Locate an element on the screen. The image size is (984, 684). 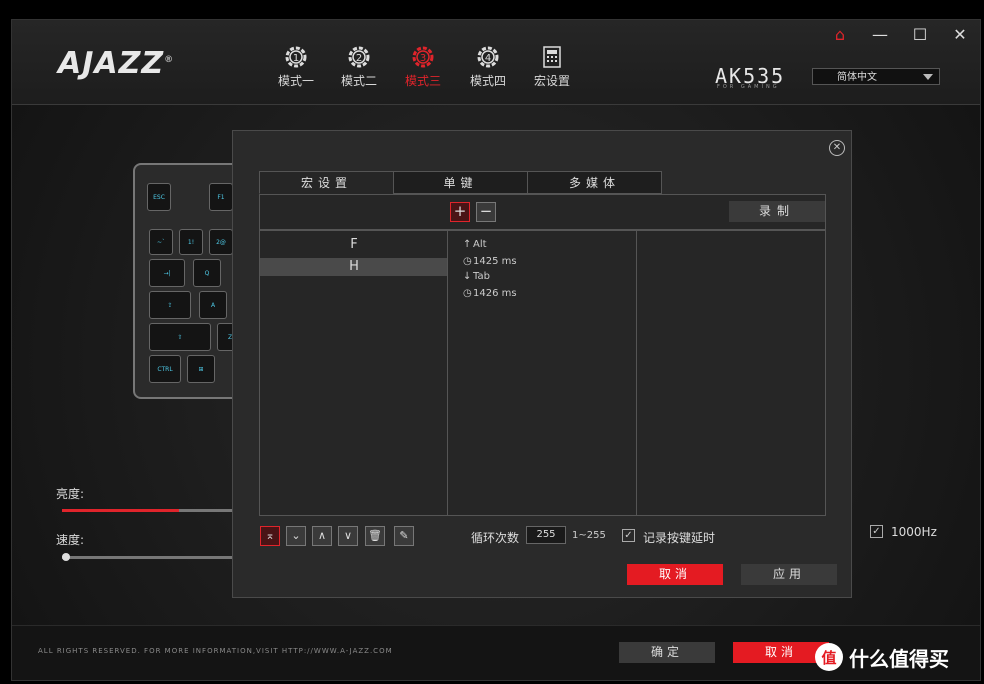
brightness-label: 亮度: is located at coordinates (70, 494).